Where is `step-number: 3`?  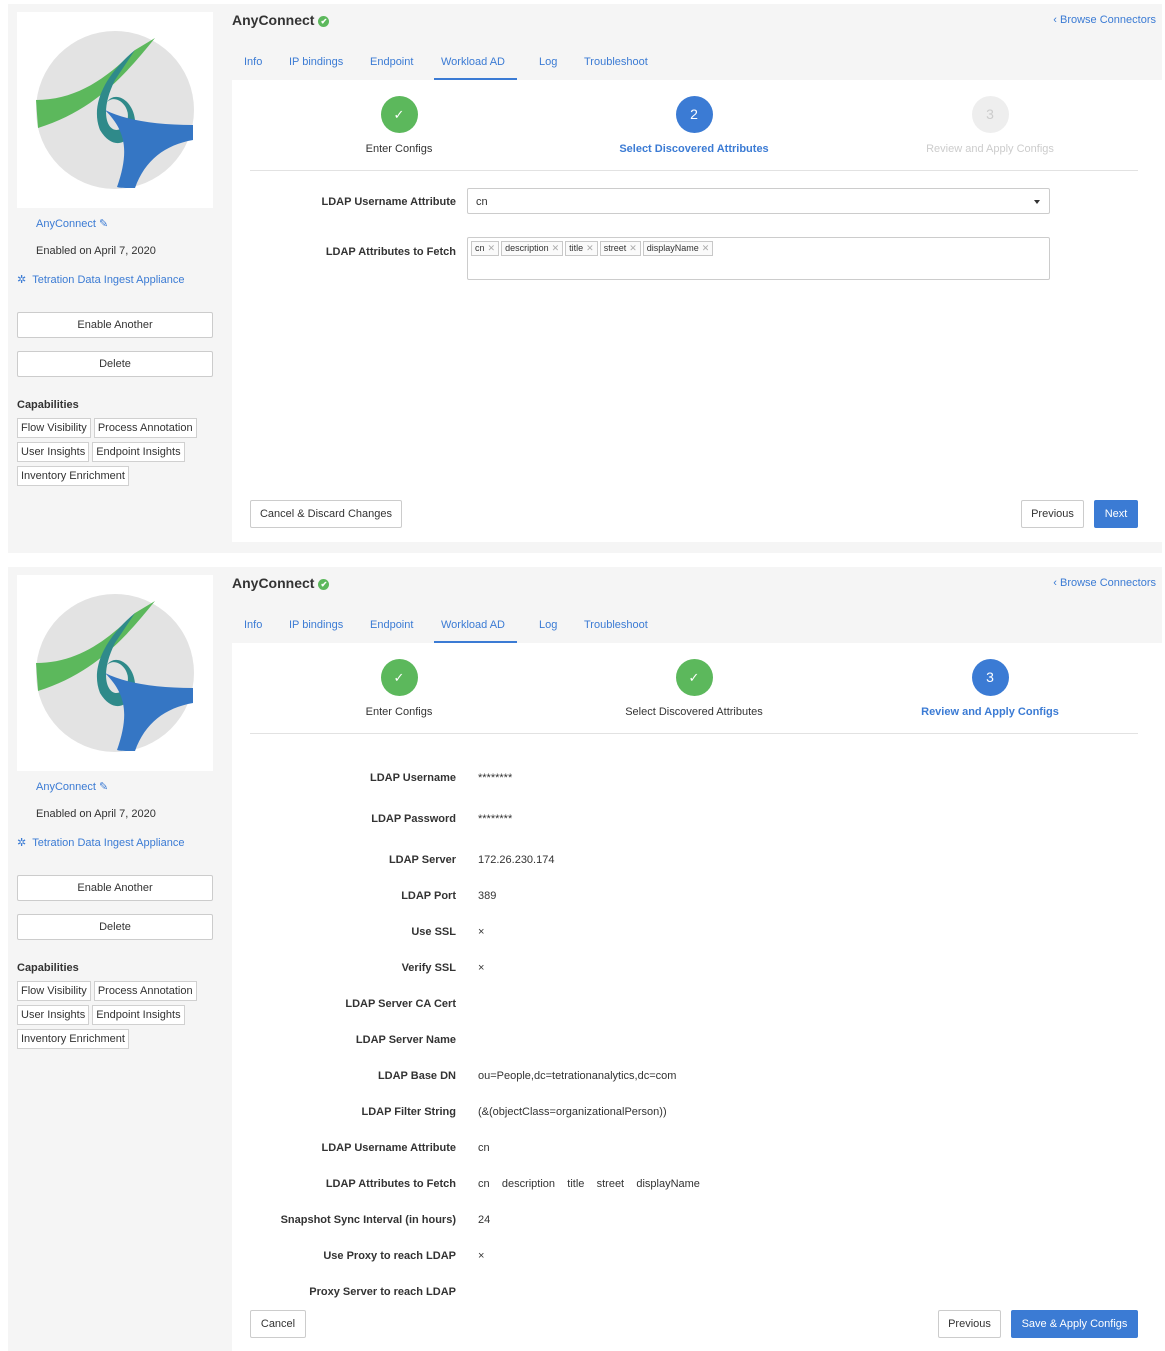
step-number: 3 is located at coordinates (990, 114).